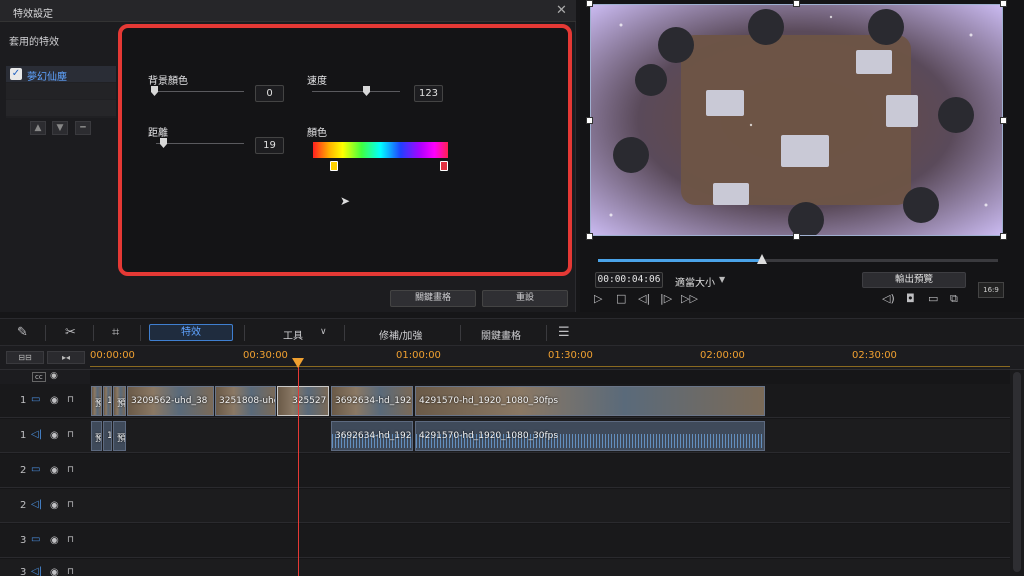 The width and height of the screenshot is (1024, 576). I want to click on tab-effects: 特效, so click(191, 332).